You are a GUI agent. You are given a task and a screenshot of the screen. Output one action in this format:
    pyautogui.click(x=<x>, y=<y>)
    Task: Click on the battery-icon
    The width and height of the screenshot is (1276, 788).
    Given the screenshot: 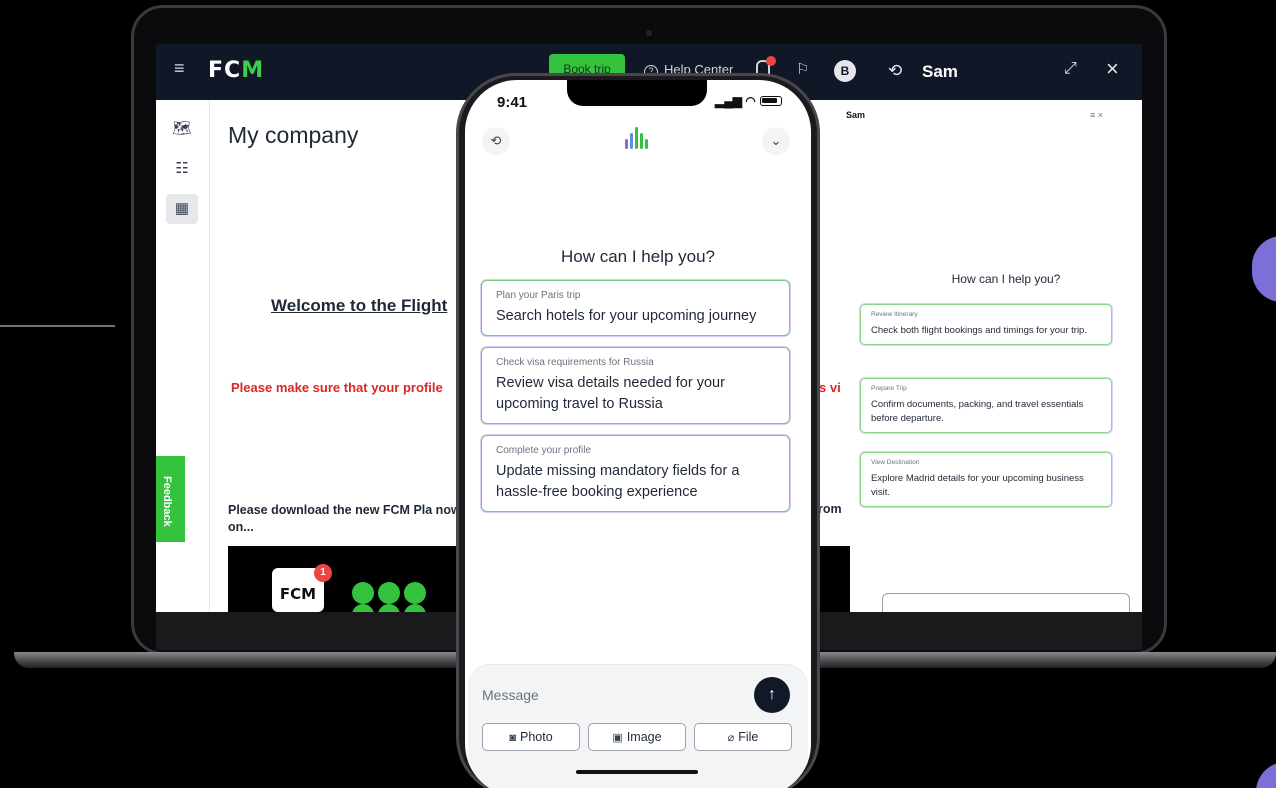 What is the action you would take?
    pyautogui.click(x=770, y=101)
    